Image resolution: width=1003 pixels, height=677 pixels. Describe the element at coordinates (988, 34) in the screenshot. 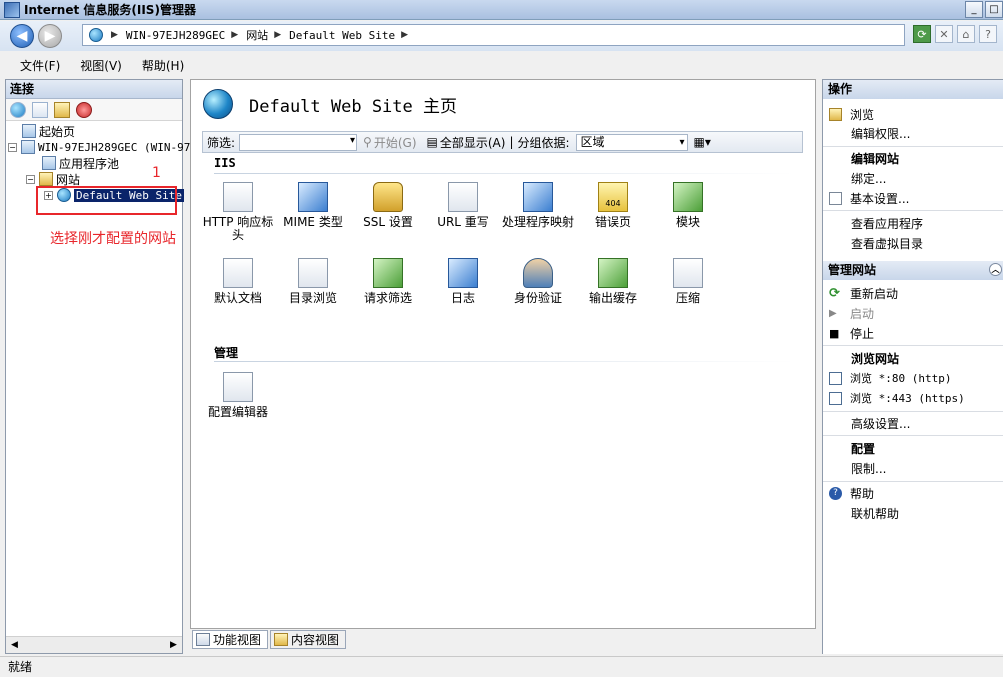

I see `help-icon: ?` at that location.